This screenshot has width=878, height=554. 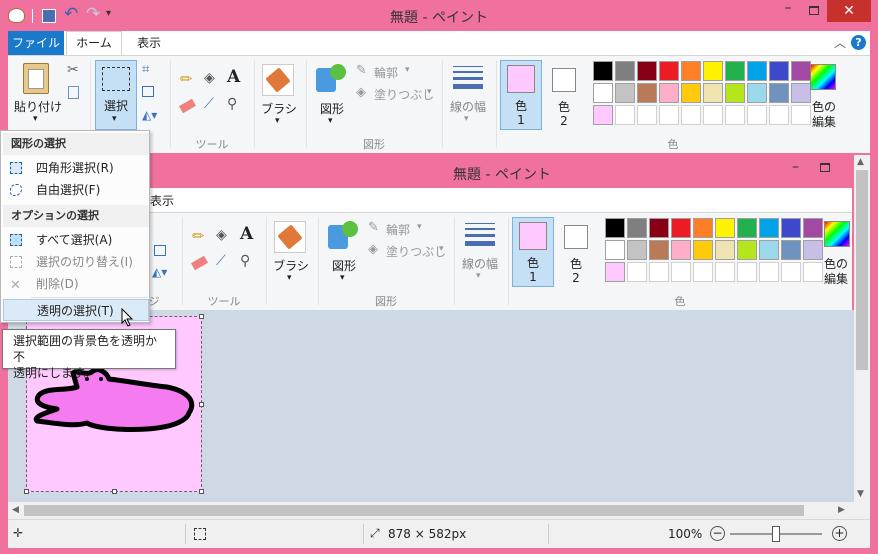 I want to click on vertical-scrollbar: ▲ ▼, so click(x=862, y=328).